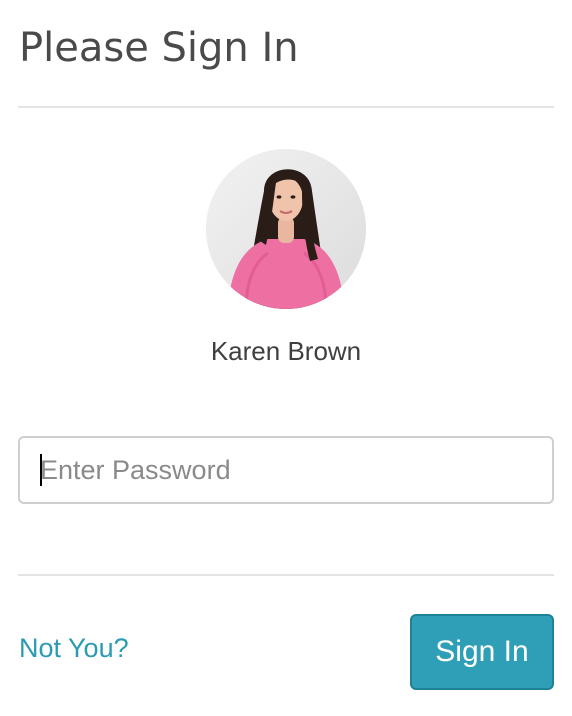 Image resolution: width=572 pixels, height=716 pixels. I want to click on page-title: Please Sign In, so click(159, 48).